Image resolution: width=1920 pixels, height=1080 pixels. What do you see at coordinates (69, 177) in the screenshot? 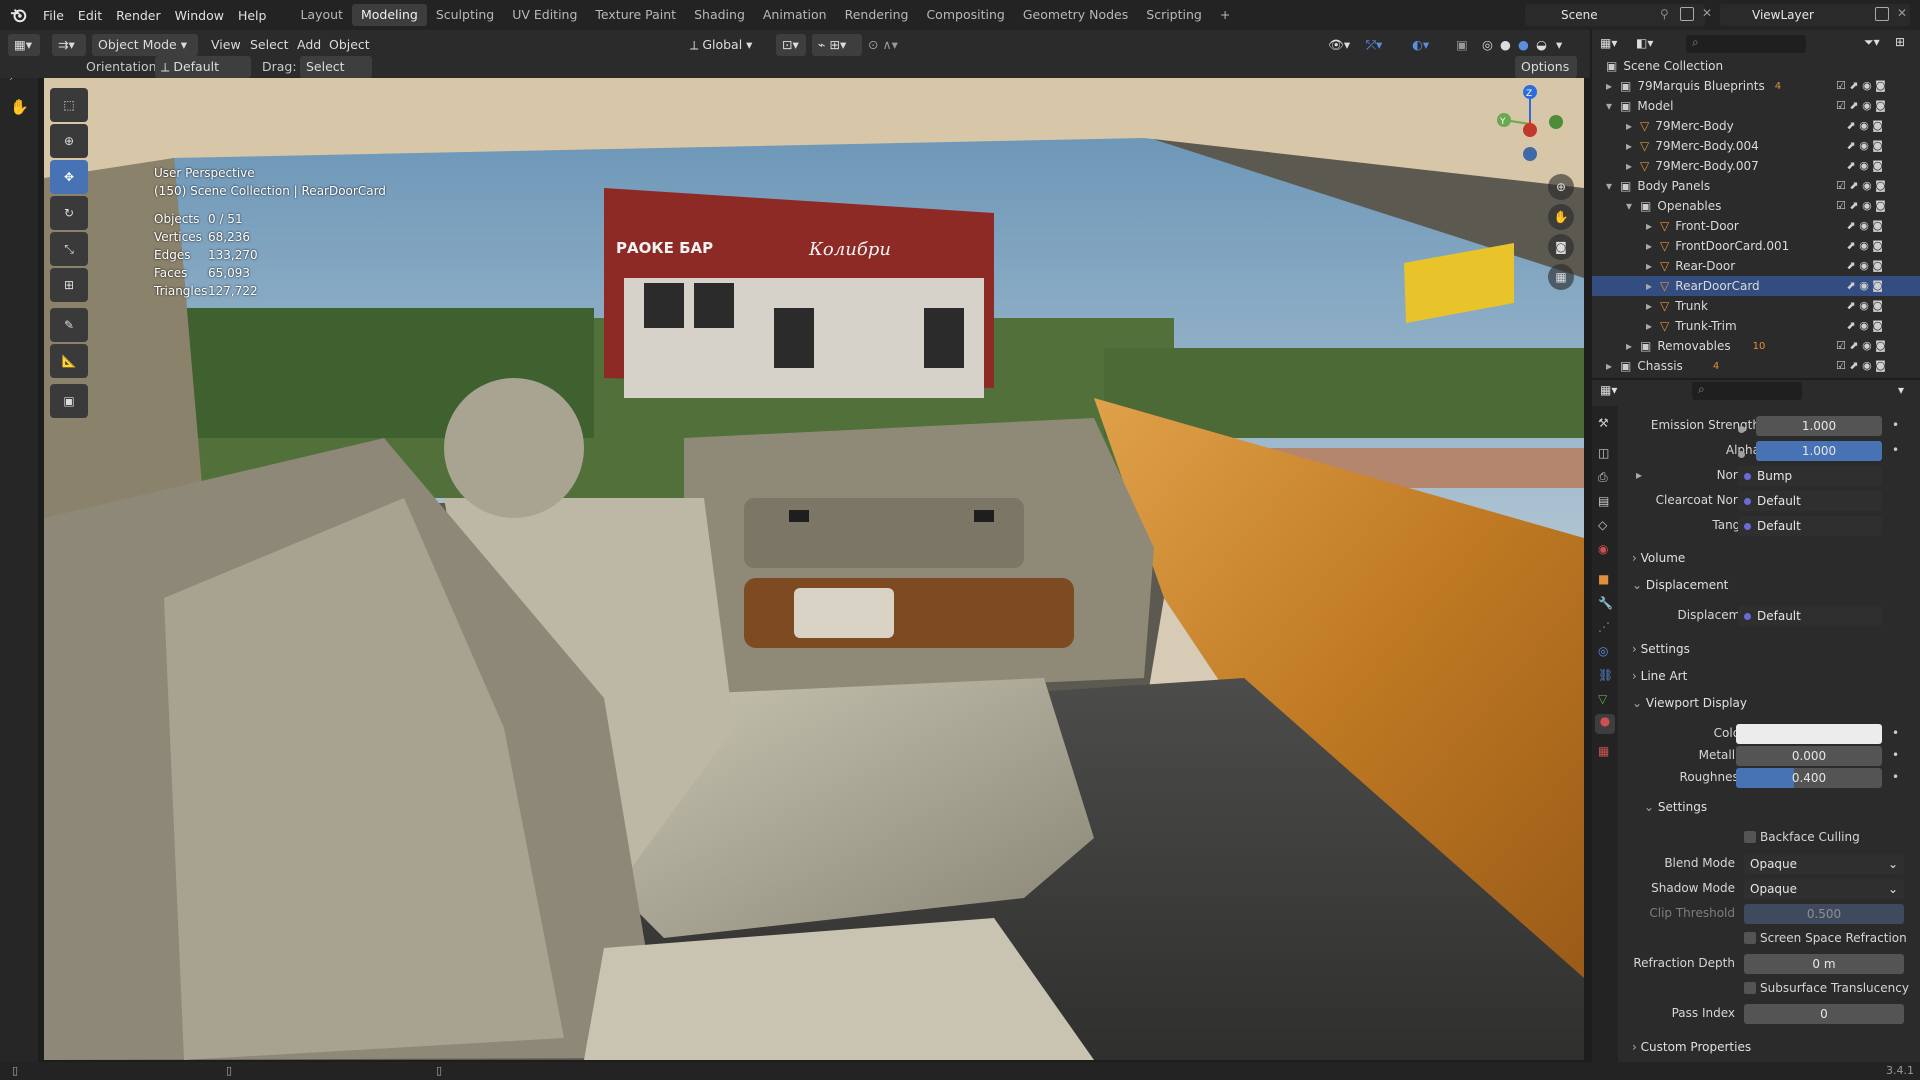
I see `move-tool-icon: ✥` at bounding box center [69, 177].